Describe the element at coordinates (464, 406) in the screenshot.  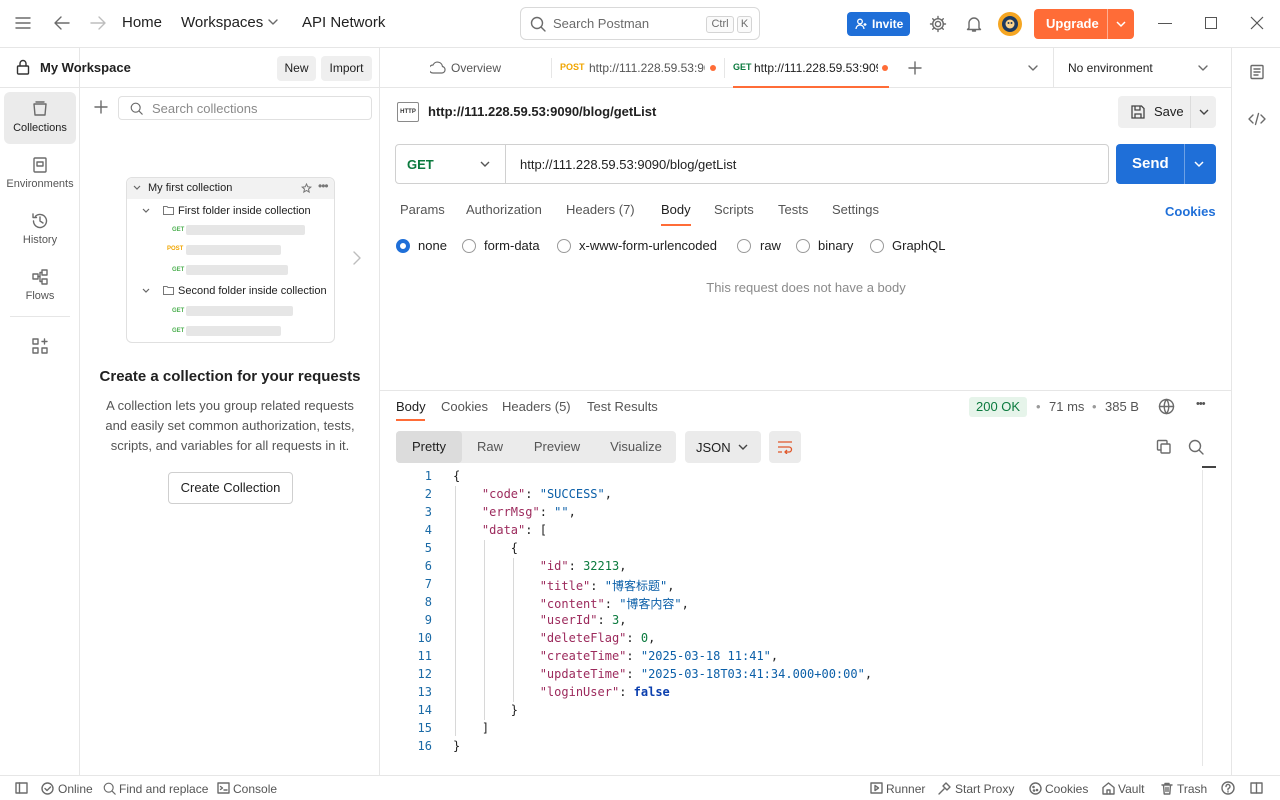
I see `response-tab-cookies: Cookies` at that location.